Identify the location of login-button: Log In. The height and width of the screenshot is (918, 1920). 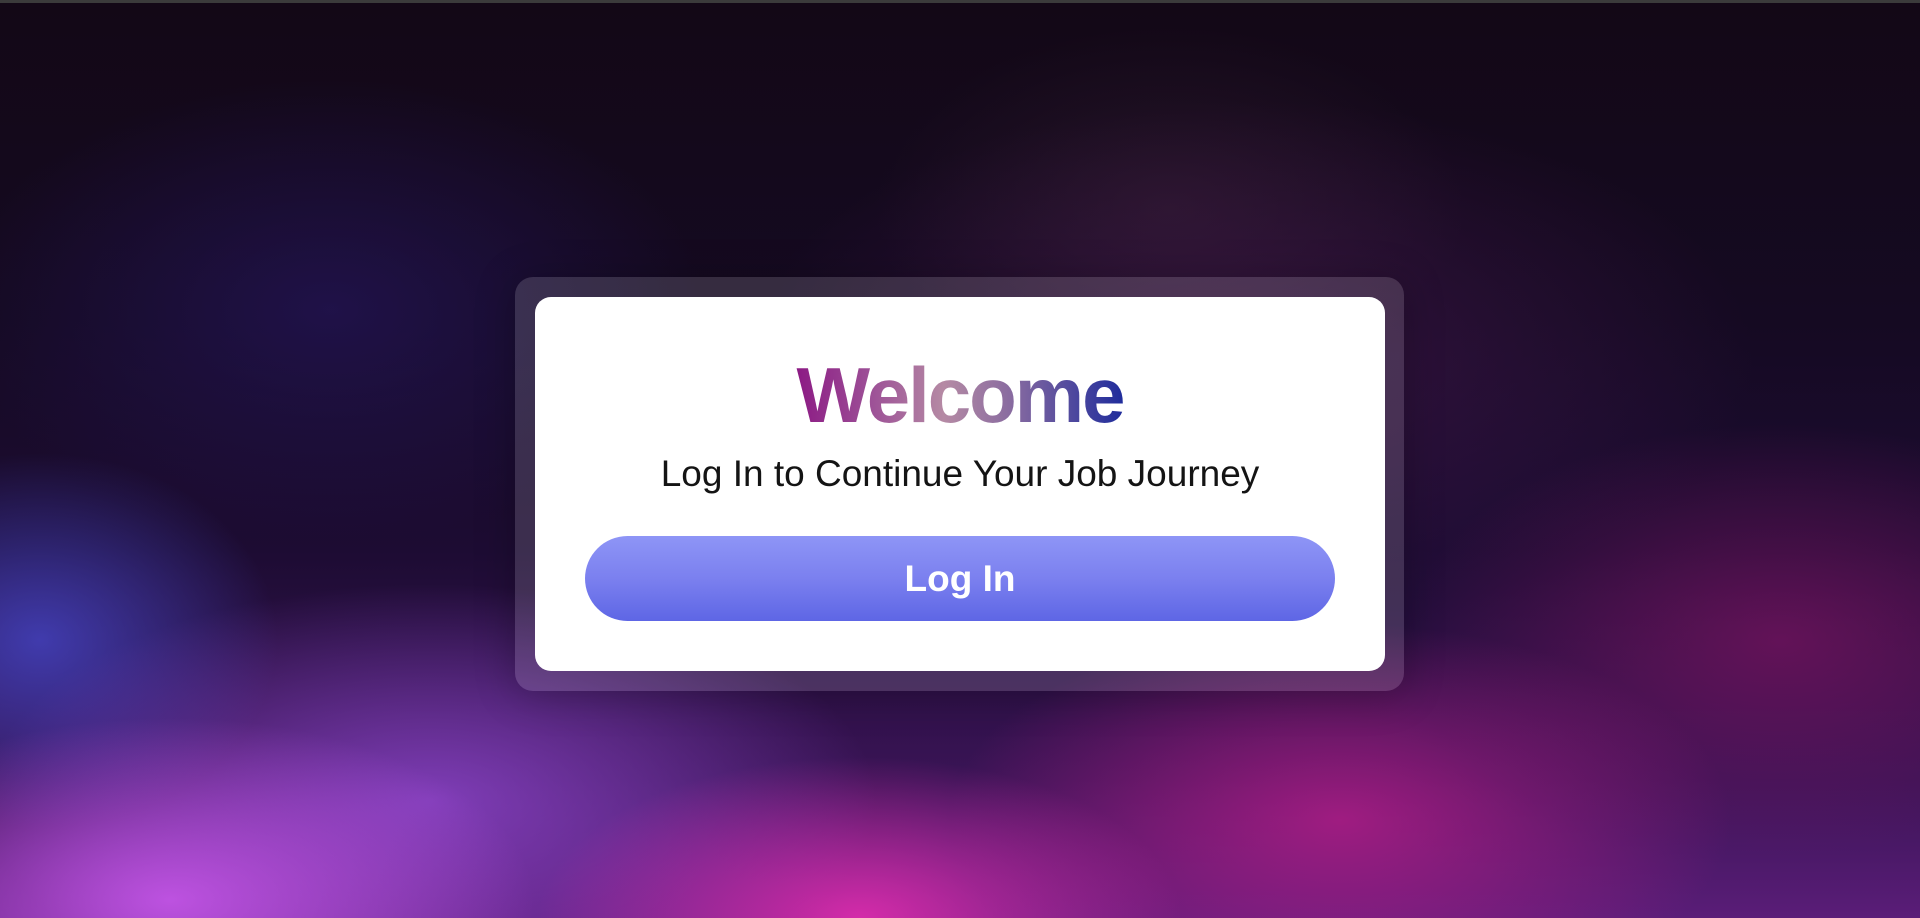
(960, 578).